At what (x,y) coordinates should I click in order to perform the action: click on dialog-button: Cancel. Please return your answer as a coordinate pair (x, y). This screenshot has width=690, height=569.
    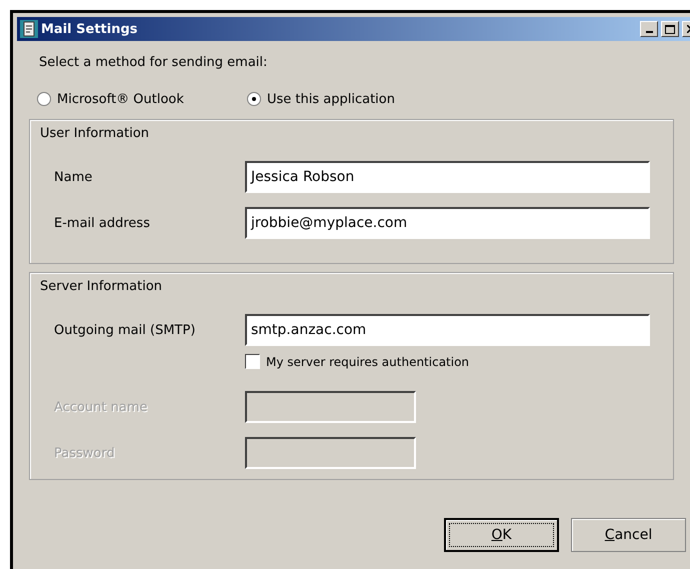
    Looking at the image, I should click on (628, 535).